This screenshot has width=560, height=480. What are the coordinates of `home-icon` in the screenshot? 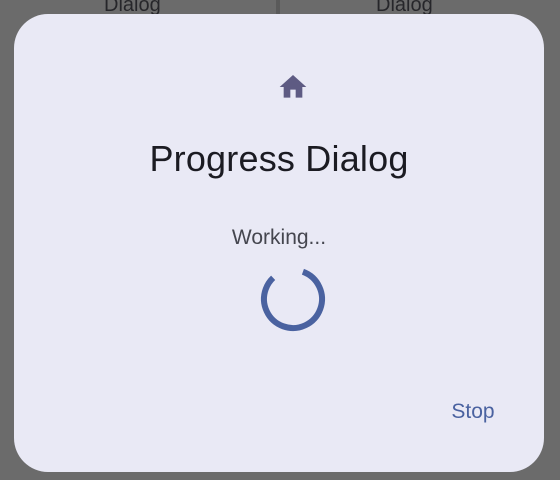 It's located at (293, 87).